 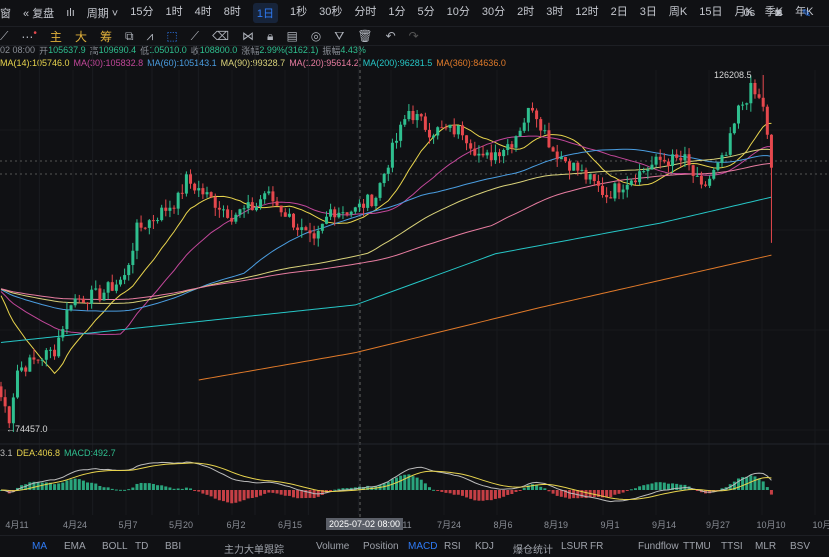 What do you see at coordinates (414, 453) in the screenshot?
I see `macd-legend: 3.1 DEA:406.8 MACD:492.7` at bounding box center [414, 453].